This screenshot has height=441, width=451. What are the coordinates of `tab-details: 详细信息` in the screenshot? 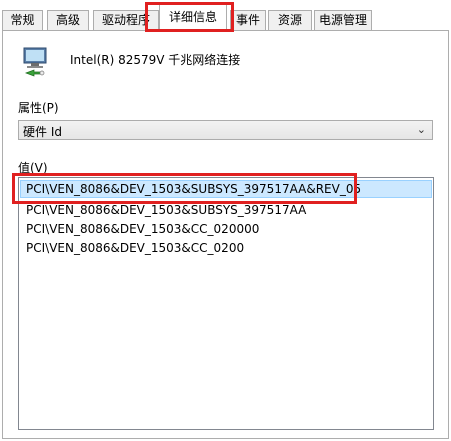 It's located at (193, 17).